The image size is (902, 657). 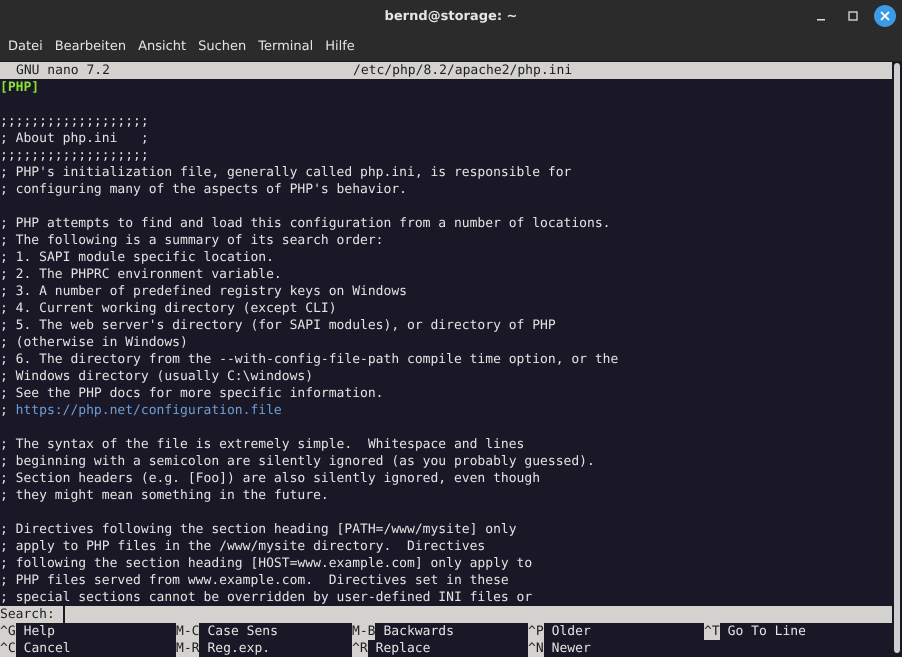 I want to click on shortcut-label: Reg.exp., so click(x=238, y=648).